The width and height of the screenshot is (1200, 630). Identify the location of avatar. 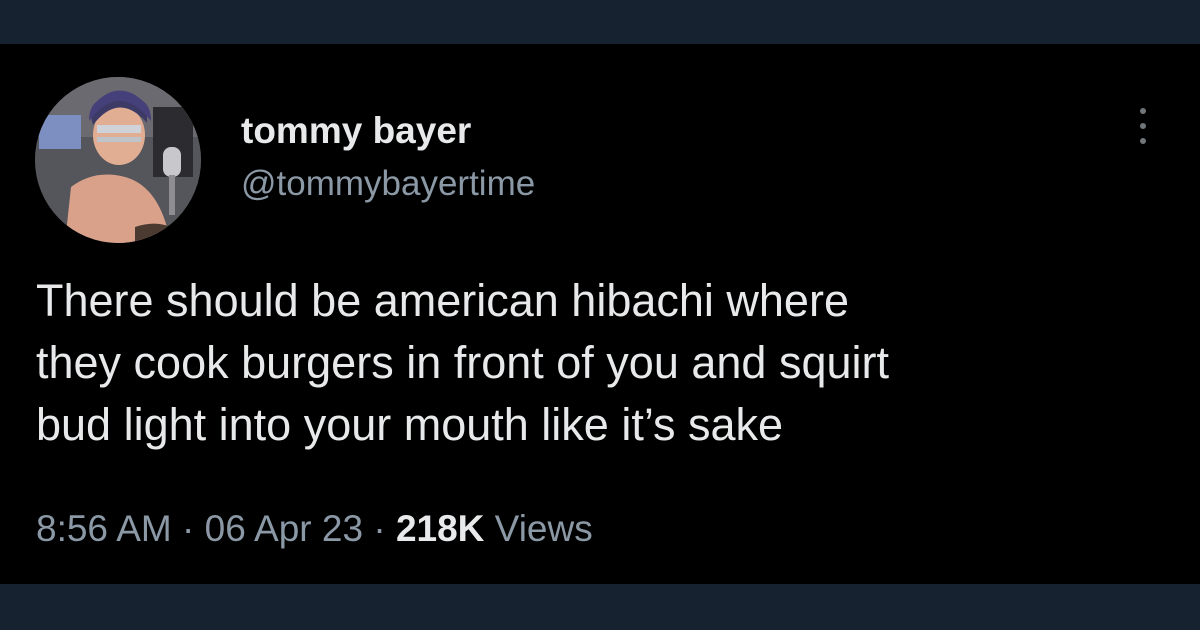
(118, 160).